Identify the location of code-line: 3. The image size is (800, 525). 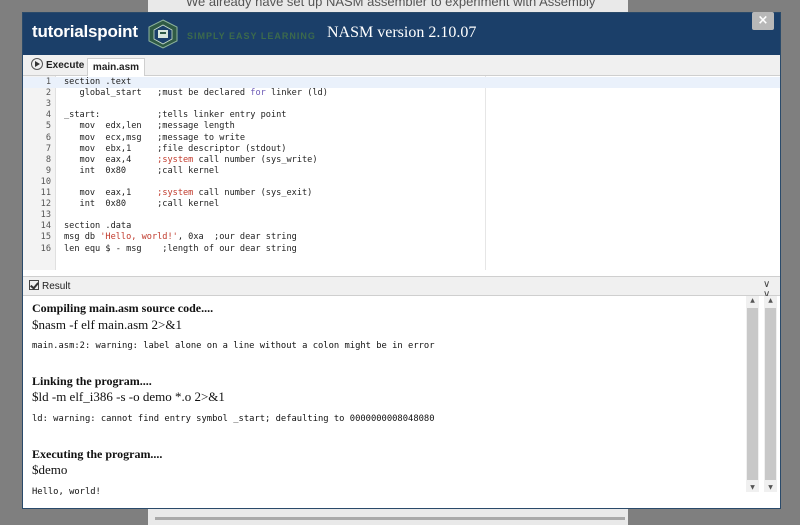
(401, 104).